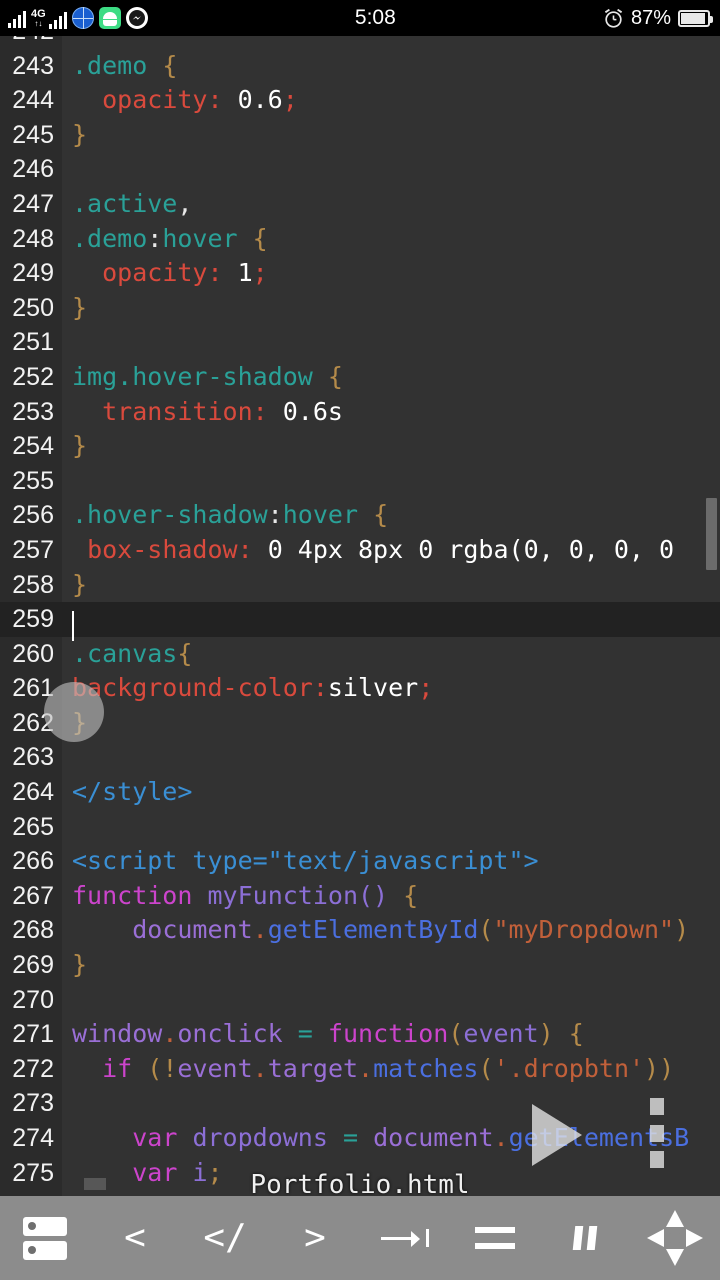  I want to click on code-line: 259, so click(360, 619).